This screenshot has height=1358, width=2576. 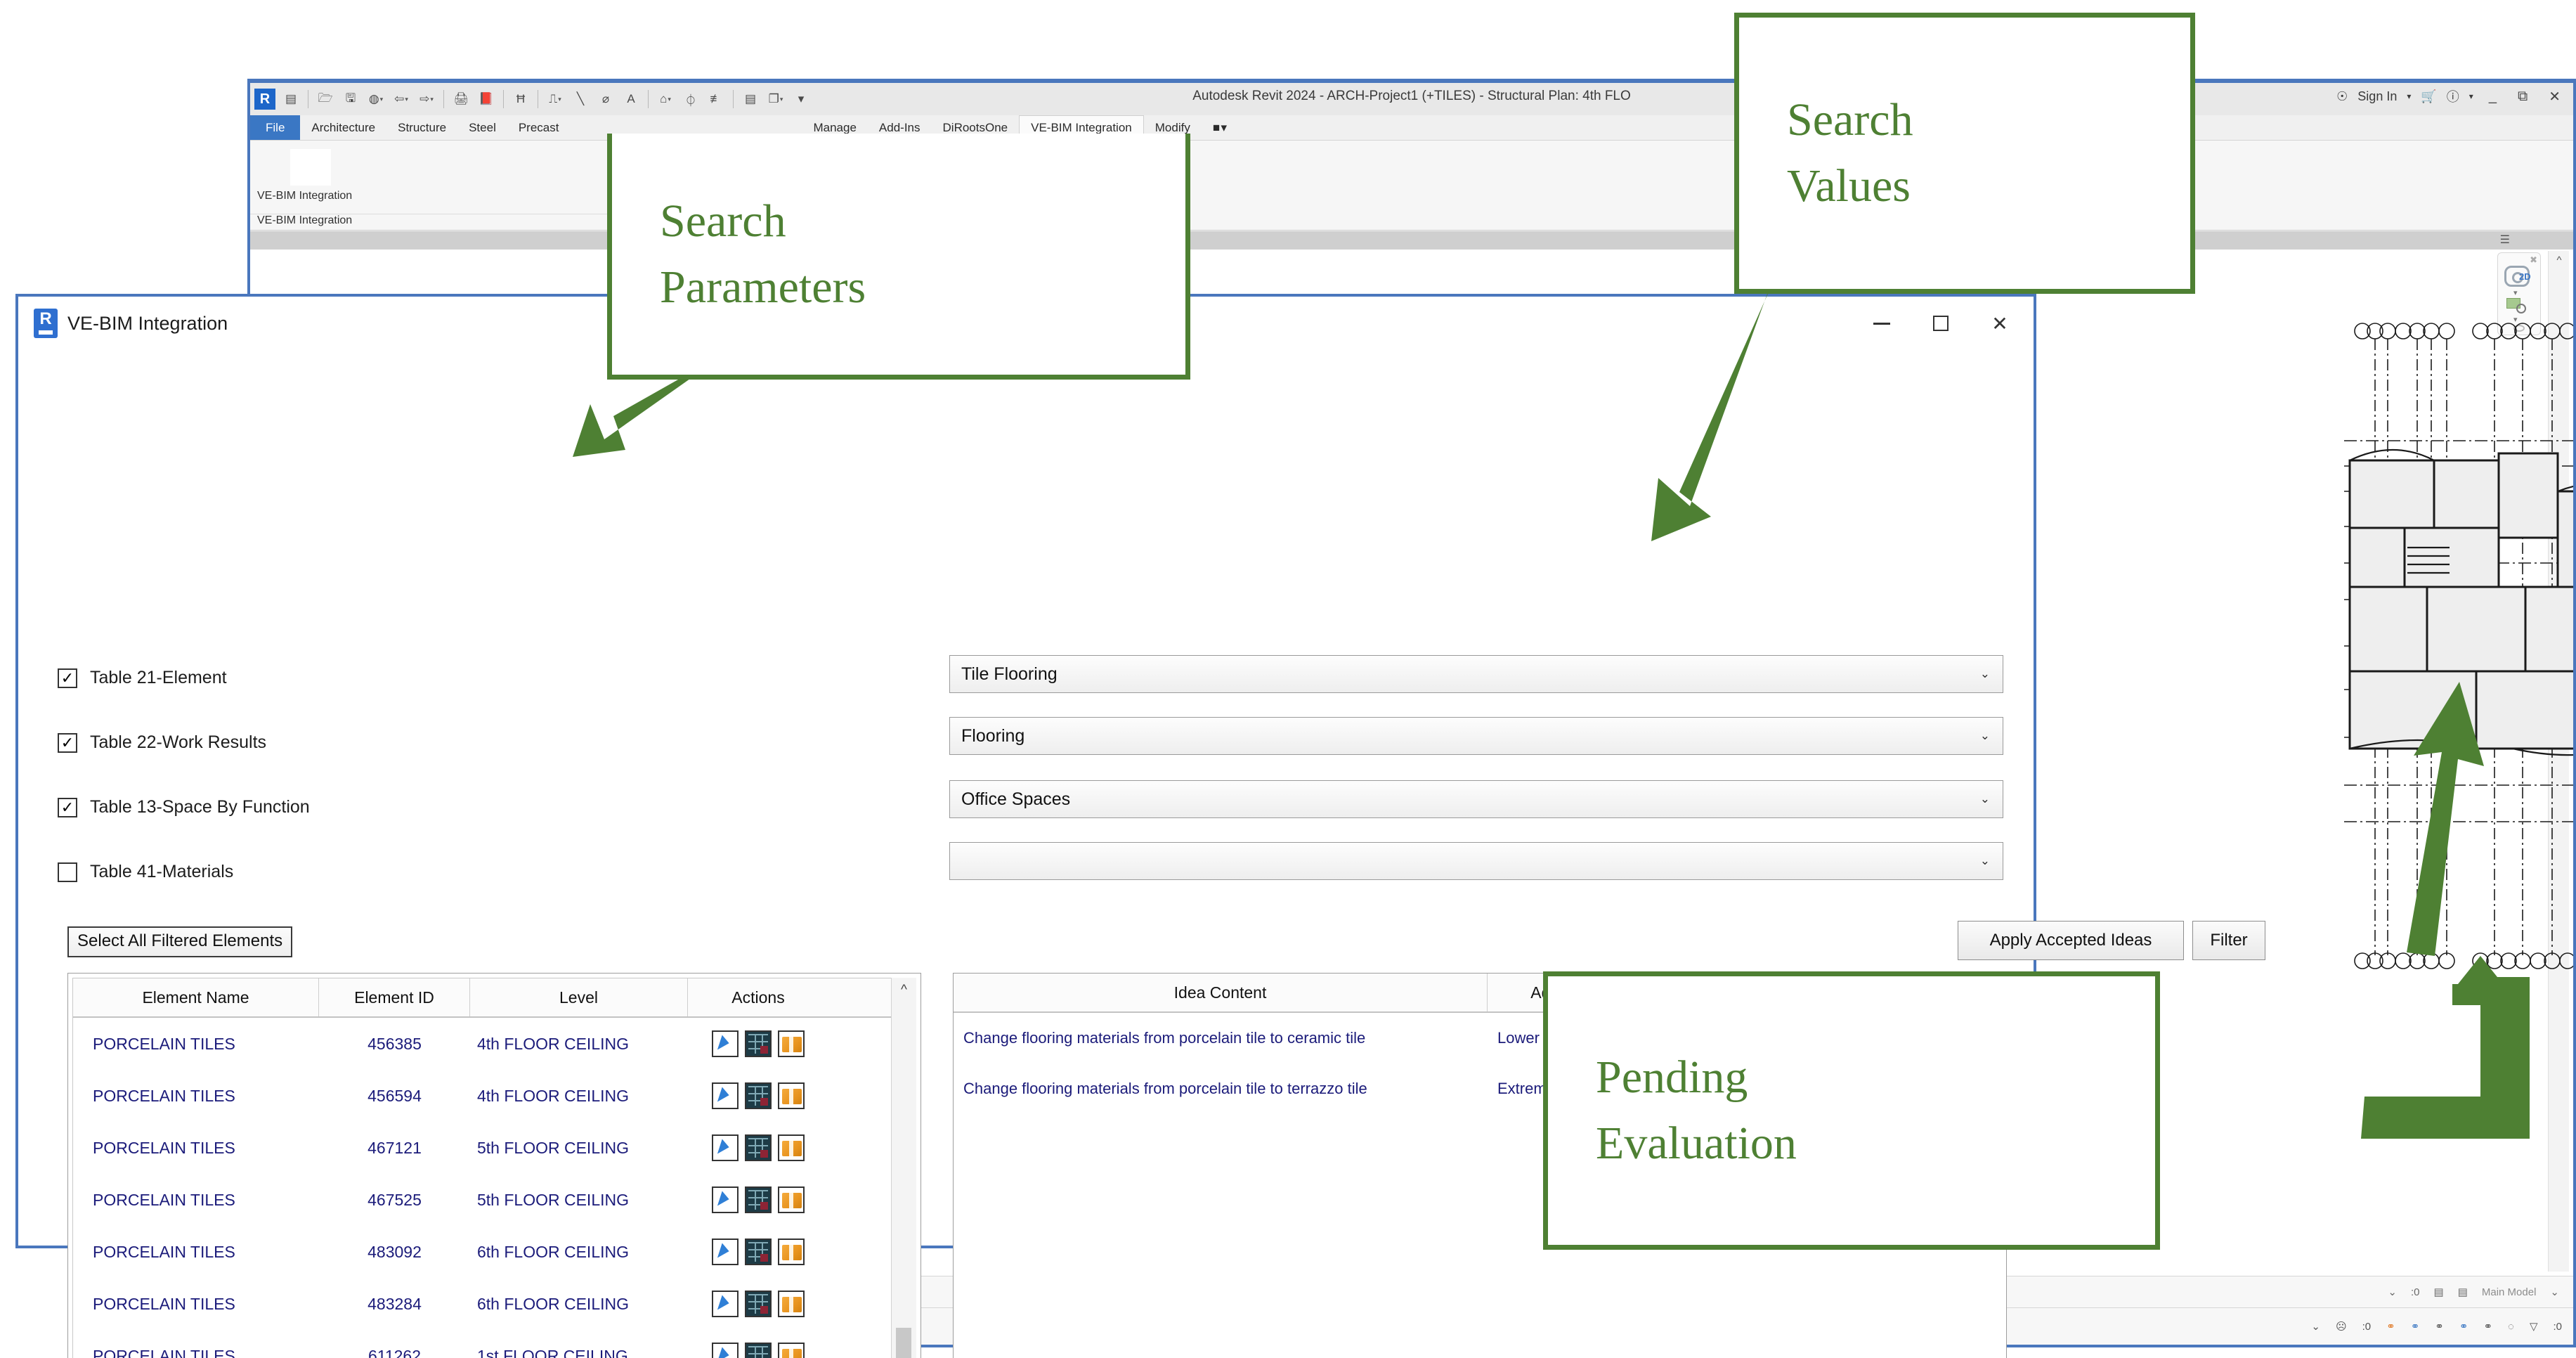 I want to click on main-model-label: Main Model, so click(x=2509, y=1292).